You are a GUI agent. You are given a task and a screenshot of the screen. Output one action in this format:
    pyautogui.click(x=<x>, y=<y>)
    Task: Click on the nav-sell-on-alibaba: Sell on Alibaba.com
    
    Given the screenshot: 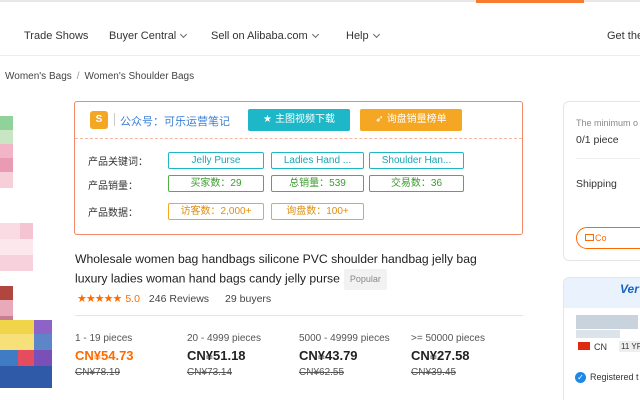 What is the action you would take?
    pyautogui.click(x=265, y=36)
    